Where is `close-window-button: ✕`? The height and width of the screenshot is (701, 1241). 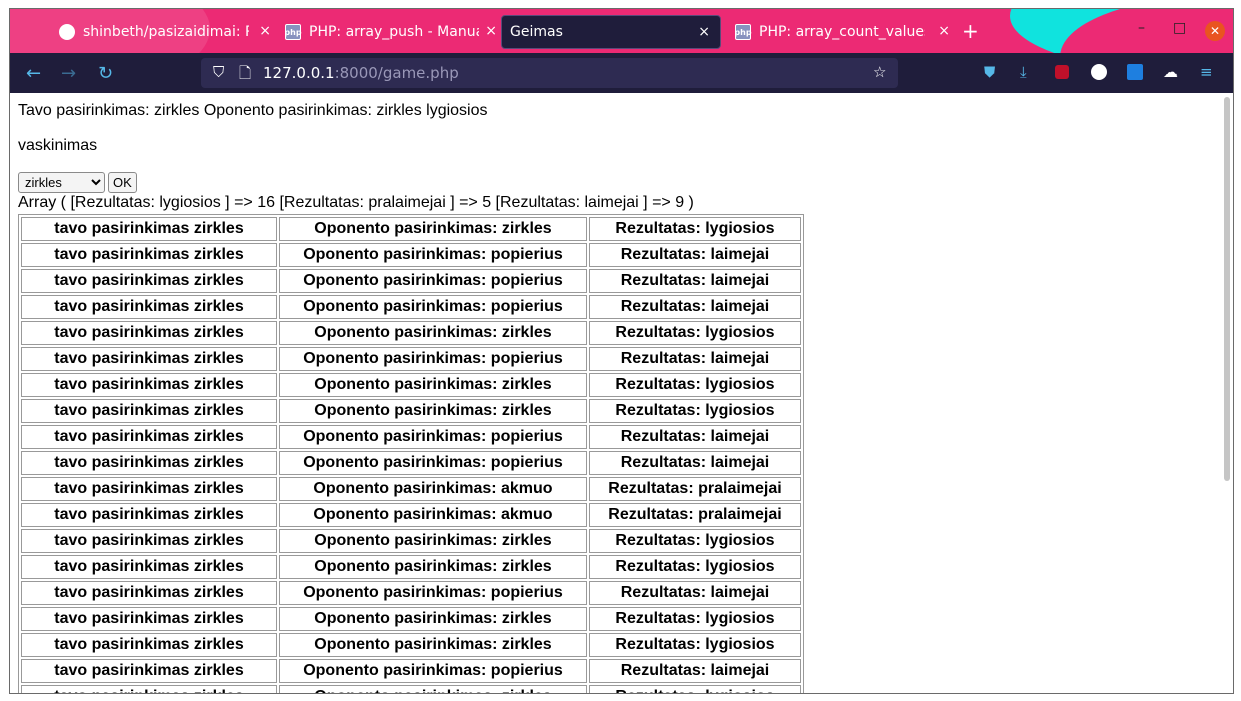
close-window-button: ✕ is located at coordinates (1215, 31).